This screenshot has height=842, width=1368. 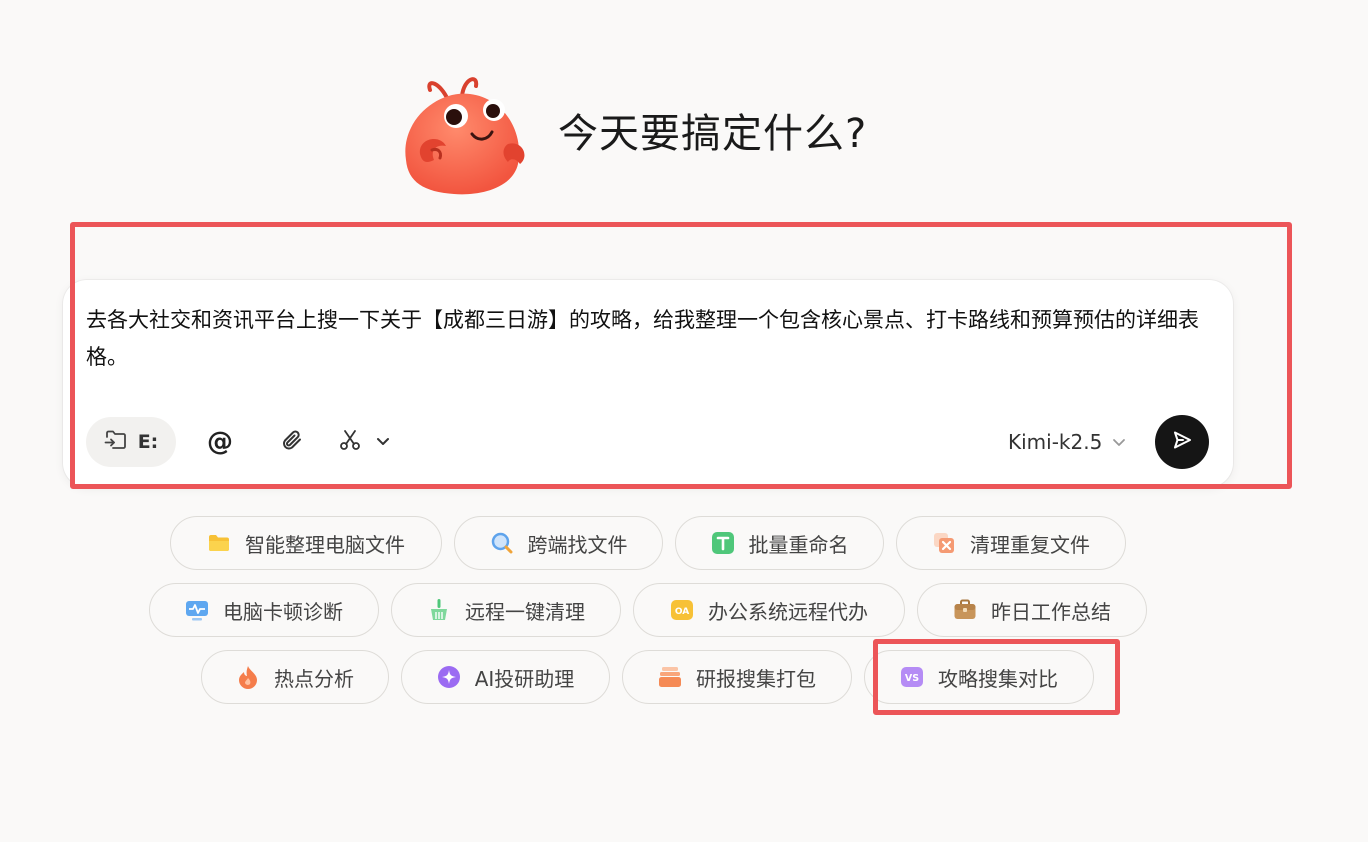 What do you see at coordinates (944, 543) in the screenshot?
I see `duplicate-delete-icon` at bounding box center [944, 543].